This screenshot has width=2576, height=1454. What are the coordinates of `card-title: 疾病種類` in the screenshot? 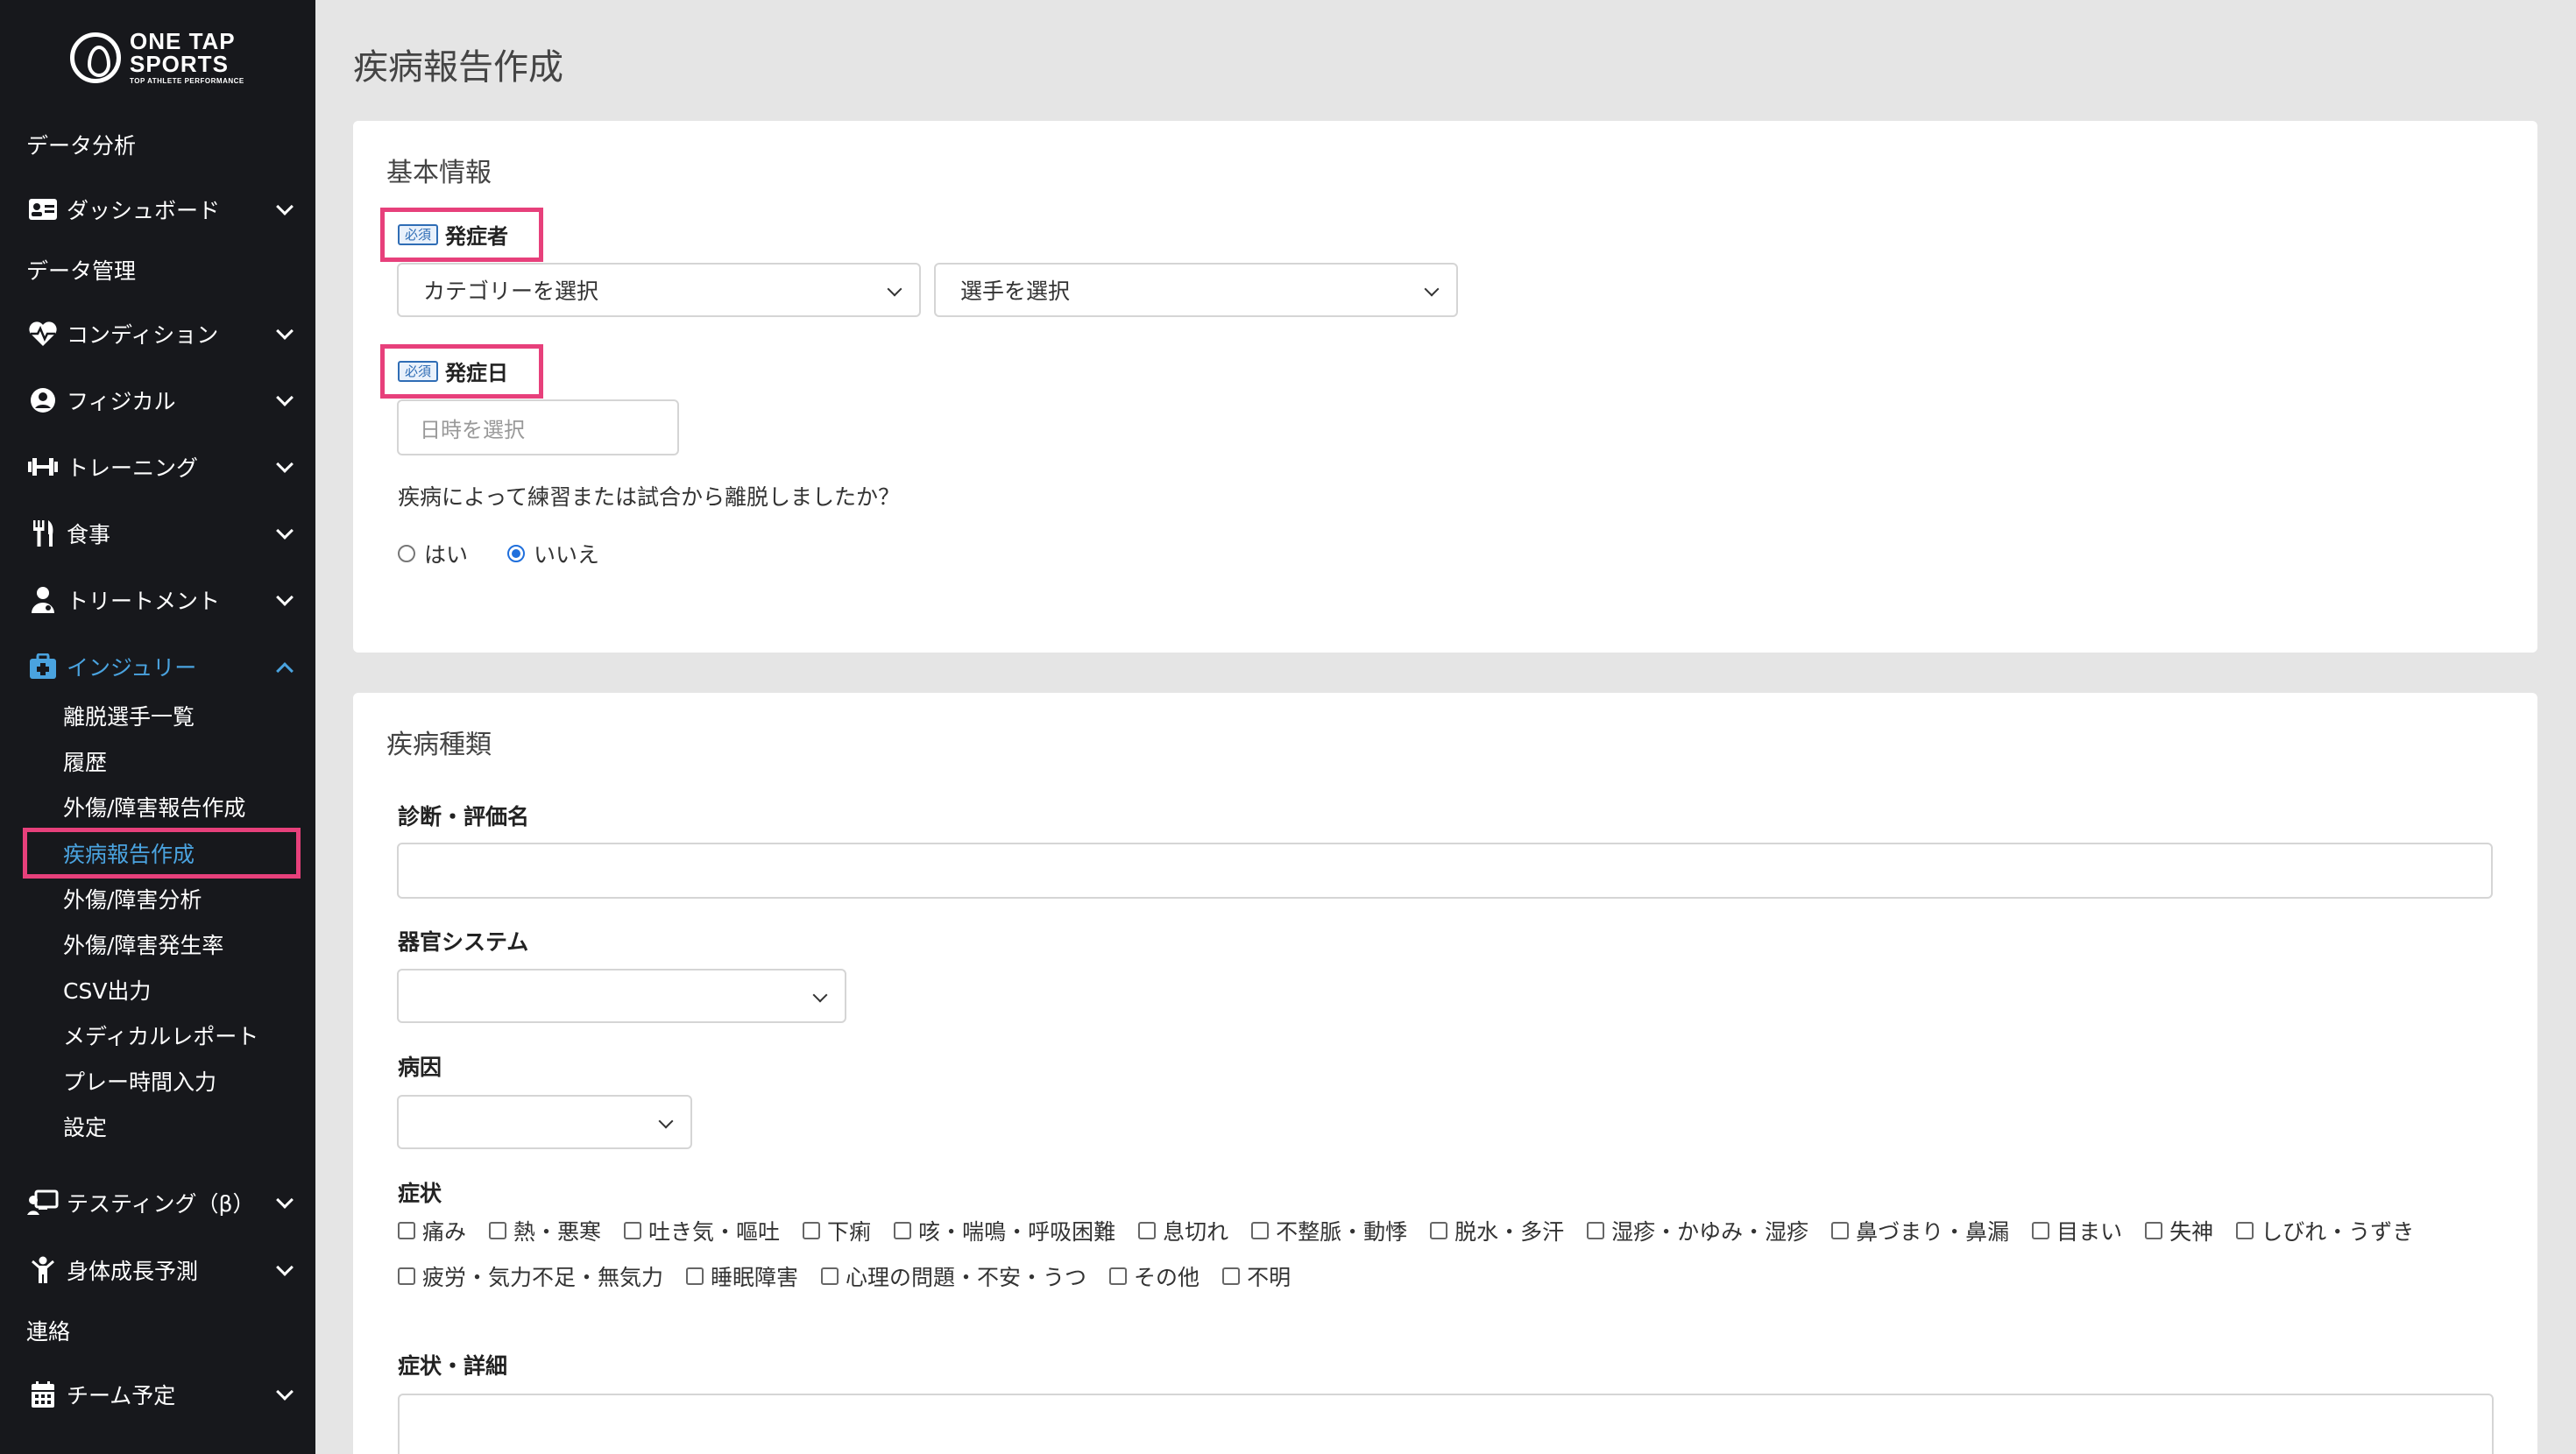 It's located at (439, 745).